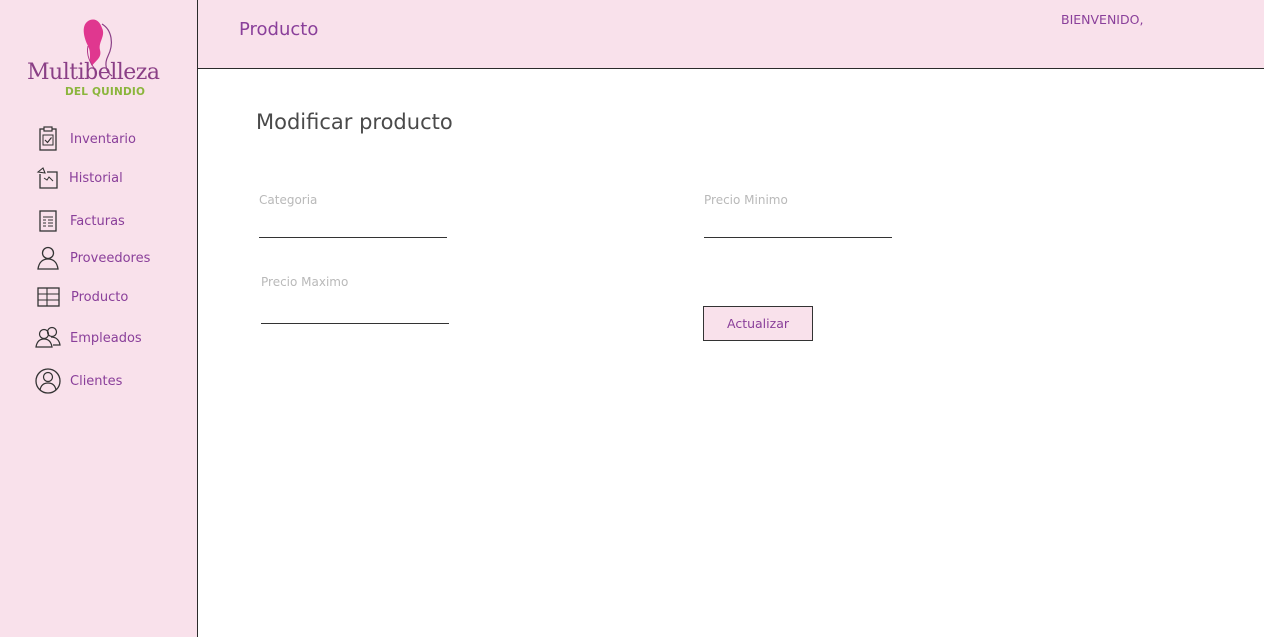 The width and height of the screenshot is (1264, 637). I want to click on categoria-label: Categoria, so click(288, 200).